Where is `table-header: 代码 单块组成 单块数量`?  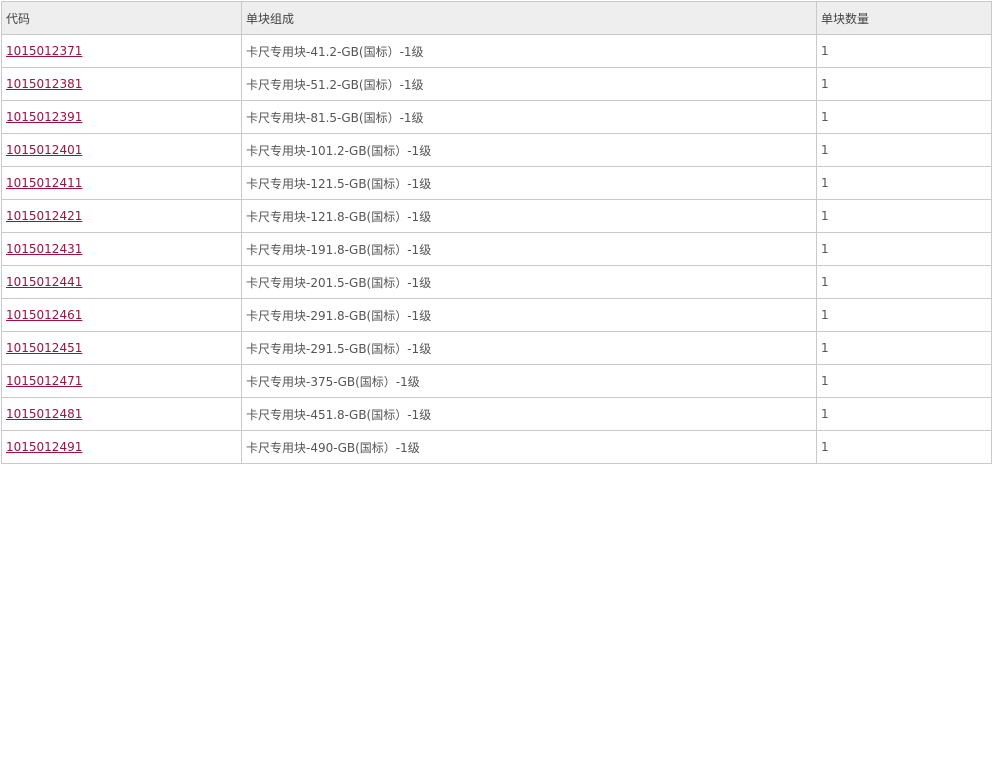
table-header: 代码 单块组成 单块数量 is located at coordinates (496, 18).